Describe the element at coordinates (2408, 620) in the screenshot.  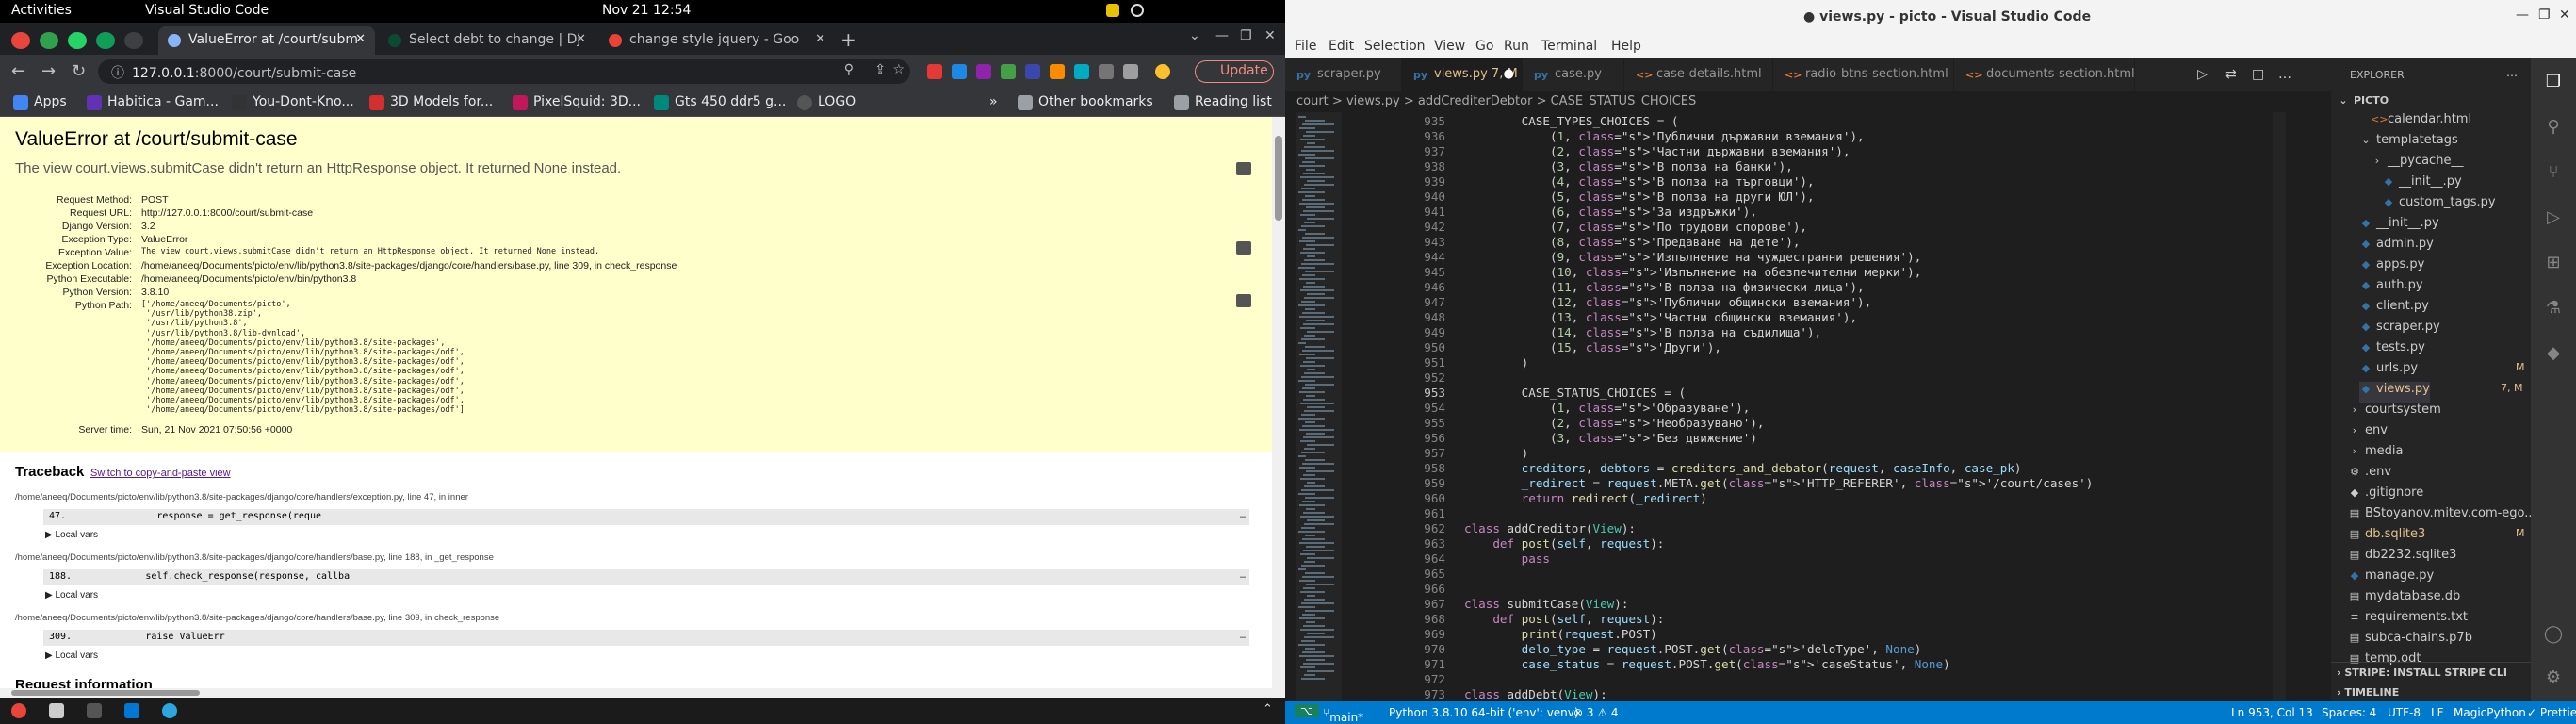
I see `tree-item: ≡ requirements.txt` at that location.